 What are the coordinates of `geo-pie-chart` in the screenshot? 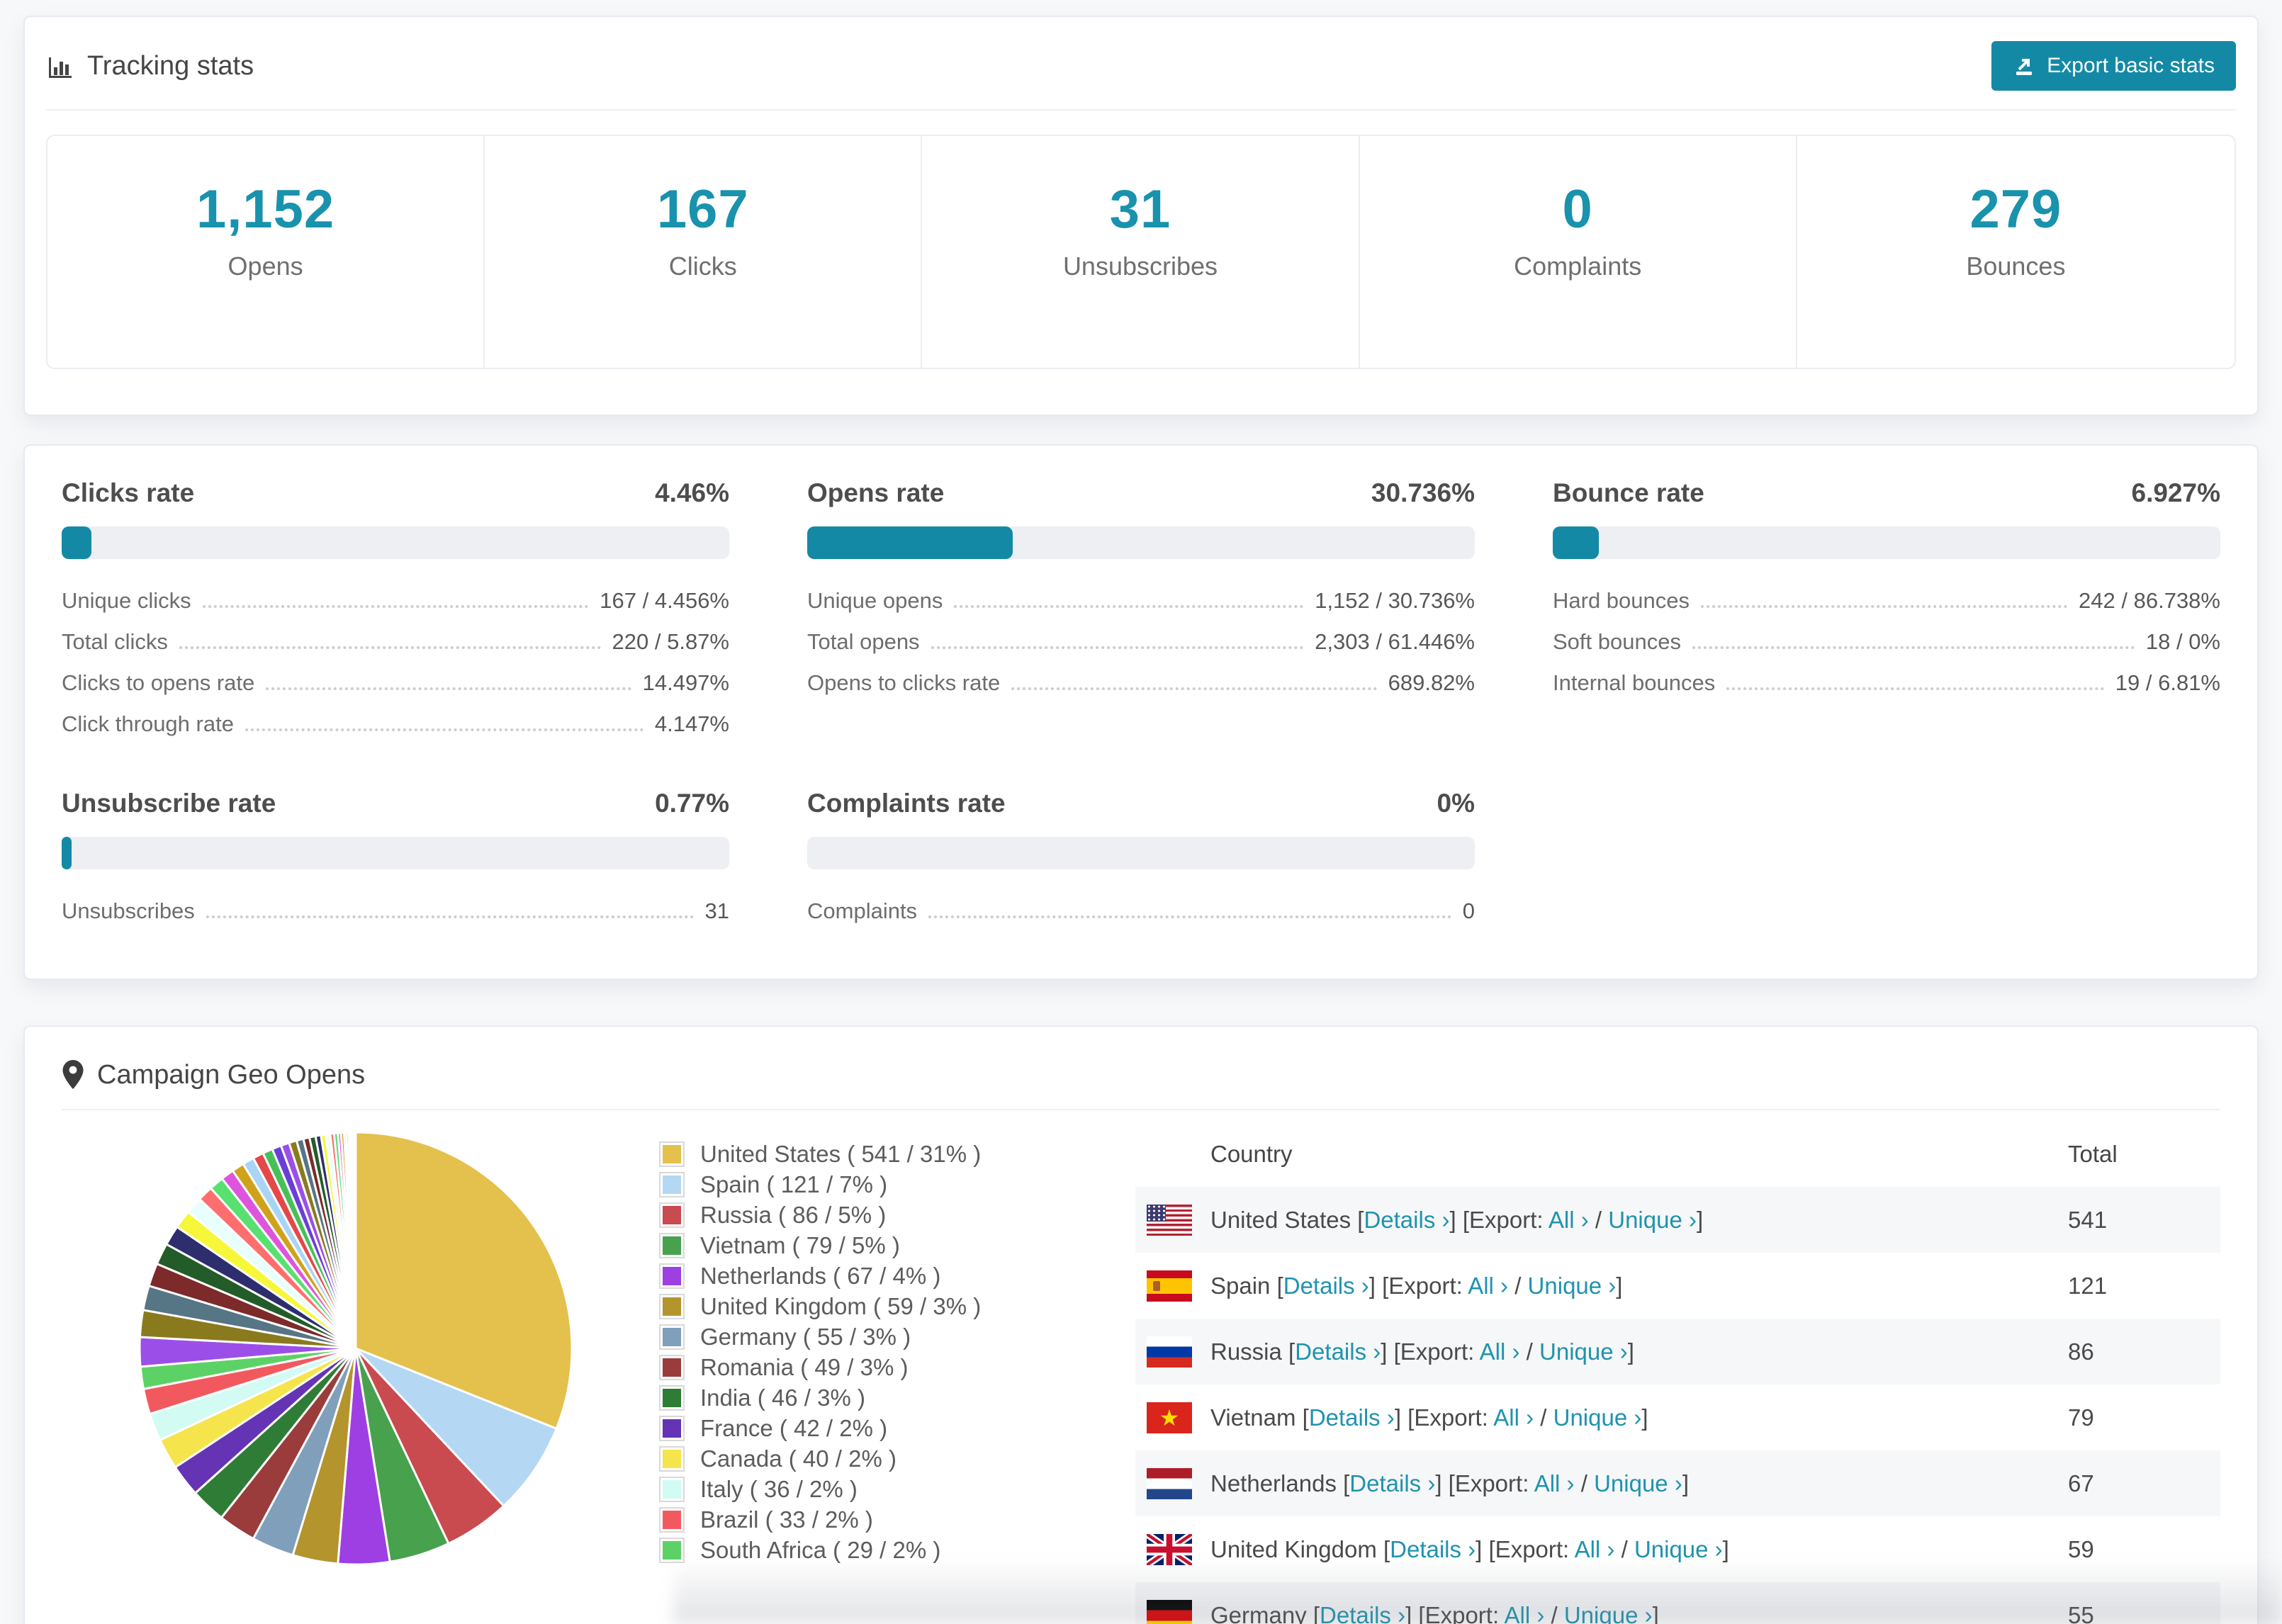 It's located at (356, 1348).